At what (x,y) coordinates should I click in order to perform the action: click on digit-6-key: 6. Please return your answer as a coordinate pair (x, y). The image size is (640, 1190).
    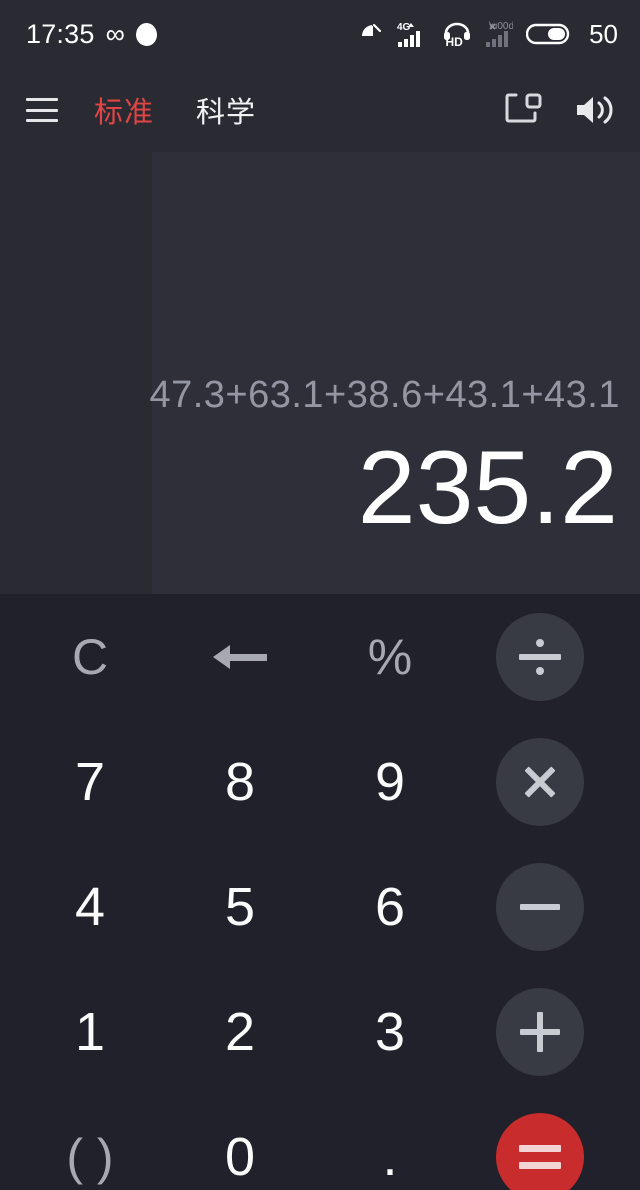
    Looking at the image, I should click on (390, 906).